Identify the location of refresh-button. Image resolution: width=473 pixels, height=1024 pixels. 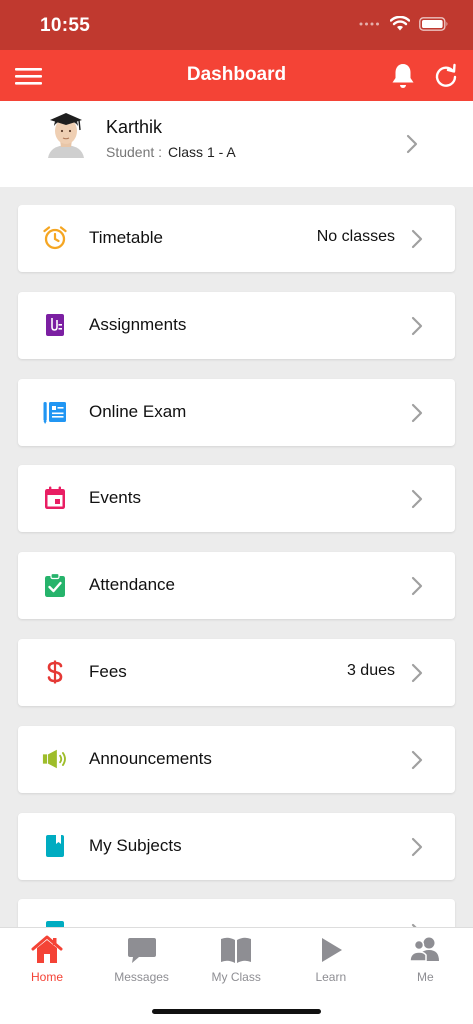
(446, 76).